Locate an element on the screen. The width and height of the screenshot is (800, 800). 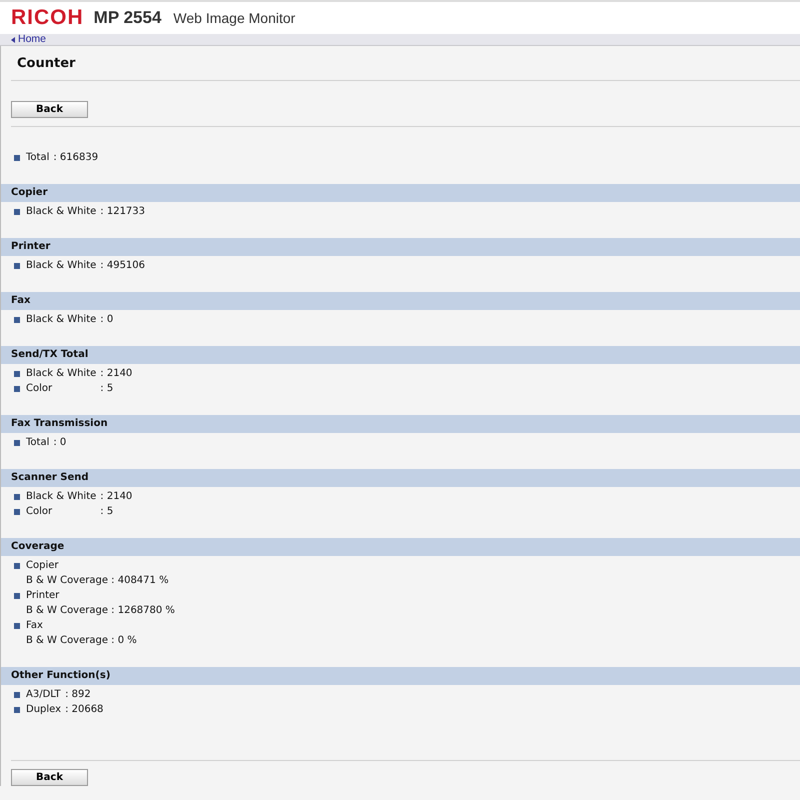
brand-logo: RICOH is located at coordinates (47, 18).